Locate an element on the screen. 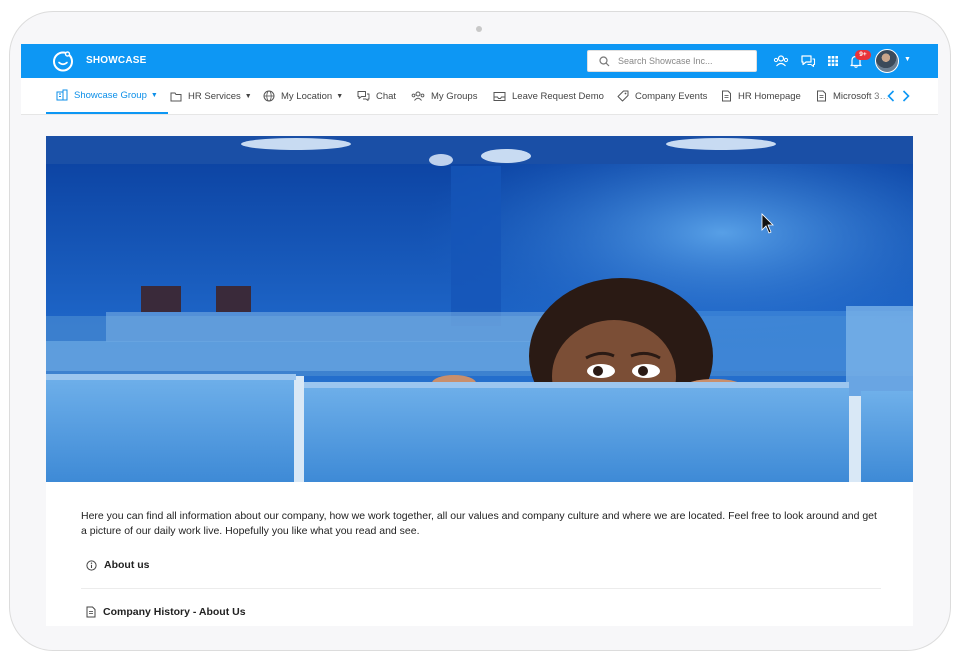 The image size is (958, 651). nav-item-leave-request-demo: Leave Request Demo is located at coordinates (548, 96).